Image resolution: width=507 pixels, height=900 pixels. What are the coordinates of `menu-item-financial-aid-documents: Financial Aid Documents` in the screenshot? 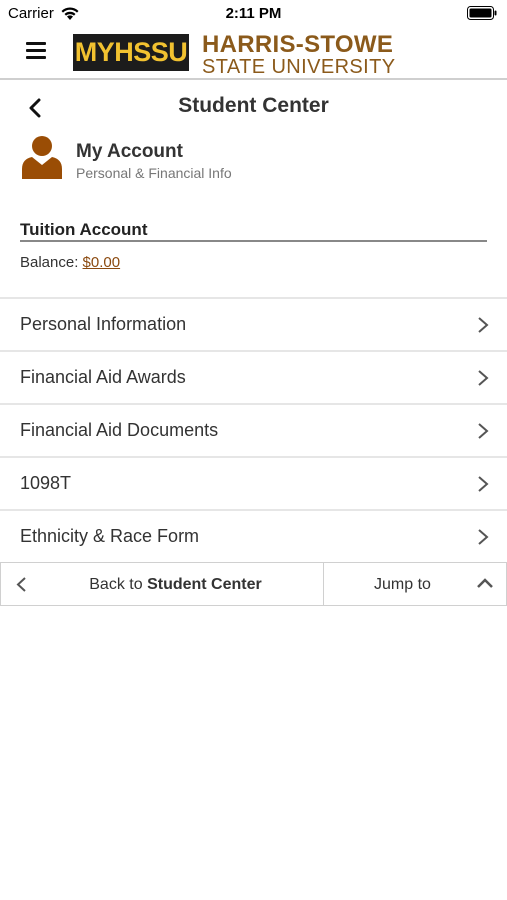 It's located at (253, 429).